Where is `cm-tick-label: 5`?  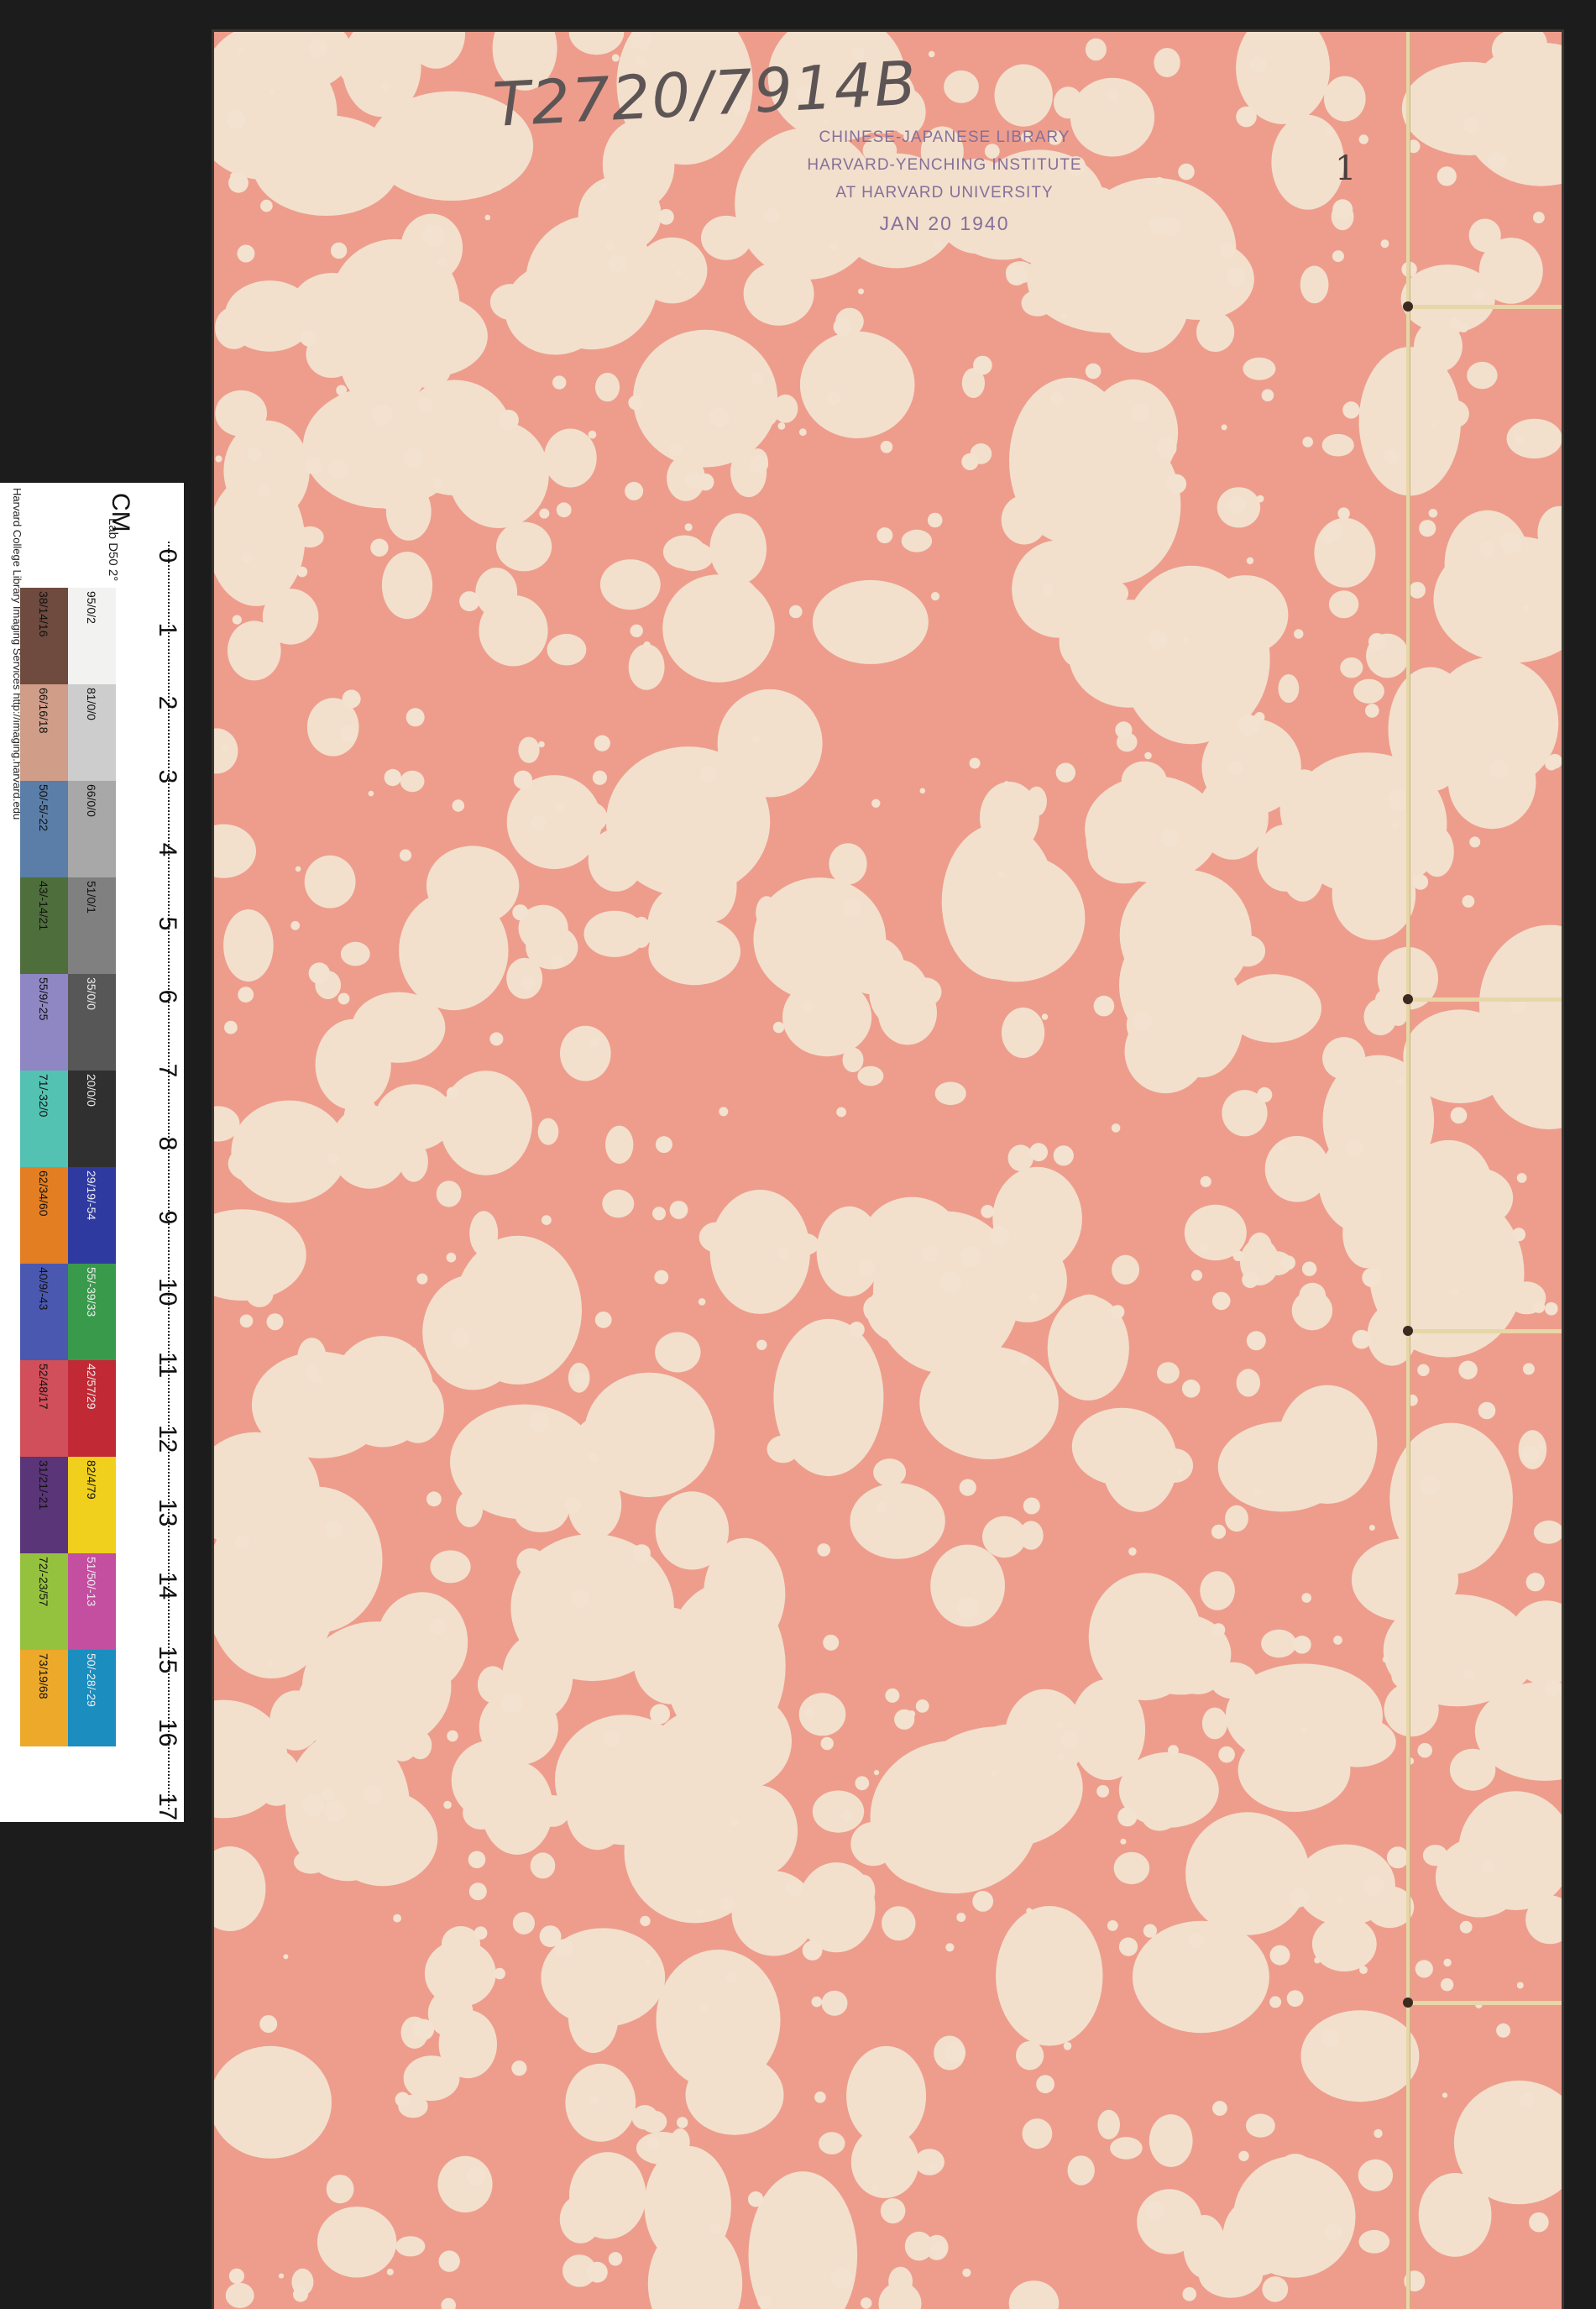 cm-tick-label: 5 is located at coordinates (167, 923).